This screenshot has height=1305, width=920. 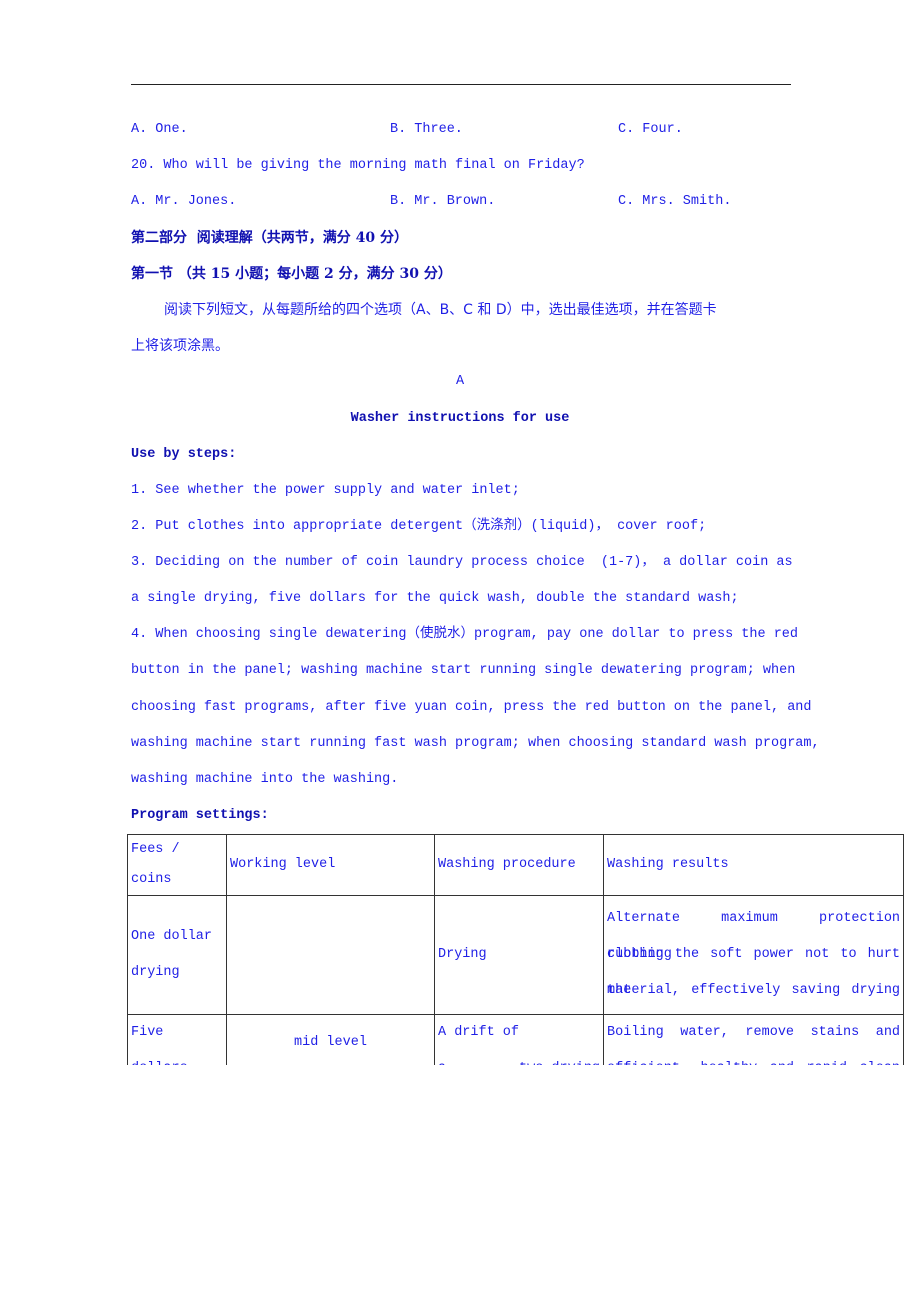 What do you see at coordinates (426, 129) in the screenshot?
I see `q19-option-b: B. Three.` at bounding box center [426, 129].